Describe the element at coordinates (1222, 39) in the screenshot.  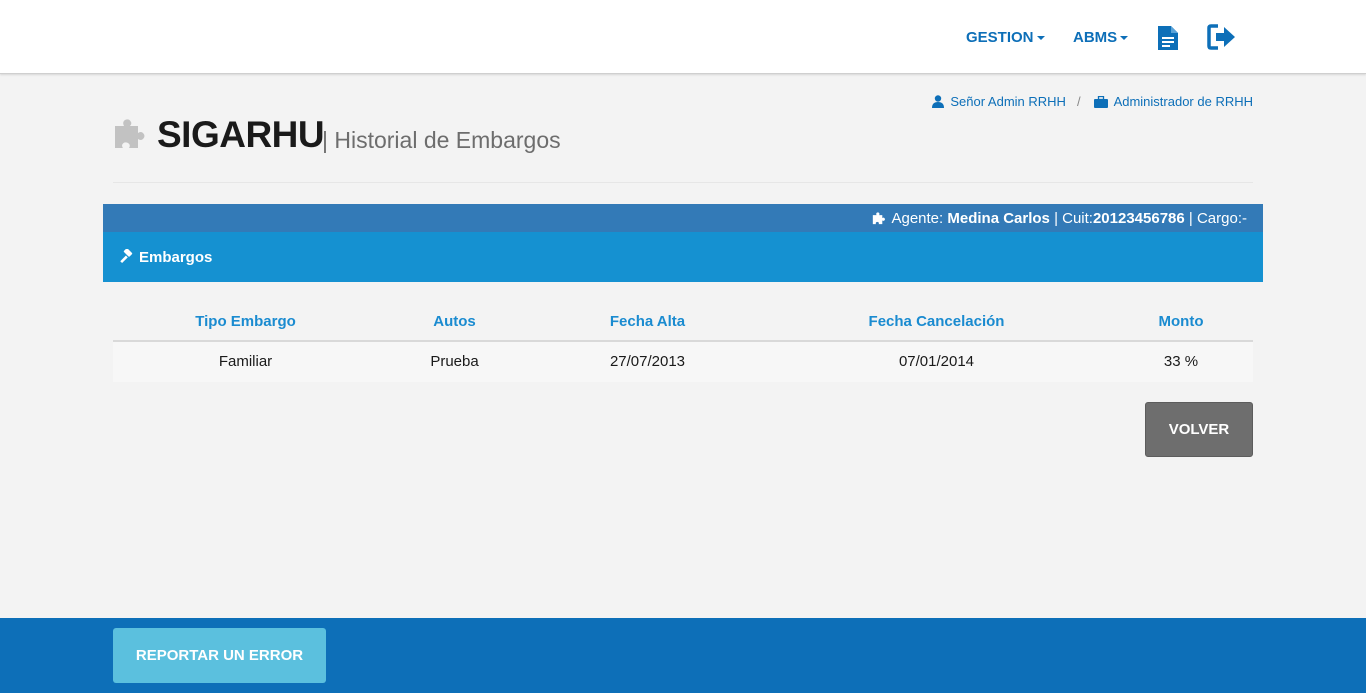
I see `logout-icon` at that location.